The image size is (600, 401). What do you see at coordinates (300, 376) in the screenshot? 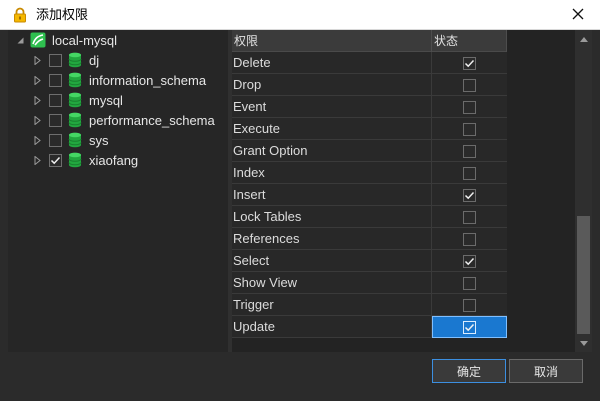
I see `dialog-footer: 确定 取消` at bounding box center [300, 376].